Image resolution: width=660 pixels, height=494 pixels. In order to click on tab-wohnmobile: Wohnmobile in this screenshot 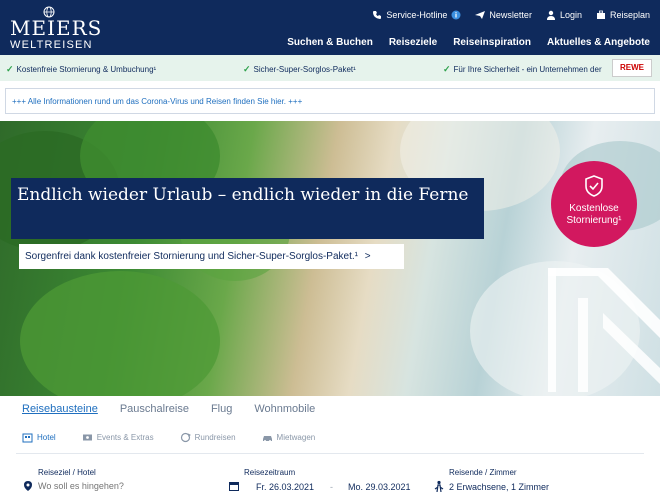, I will do `click(284, 409)`.